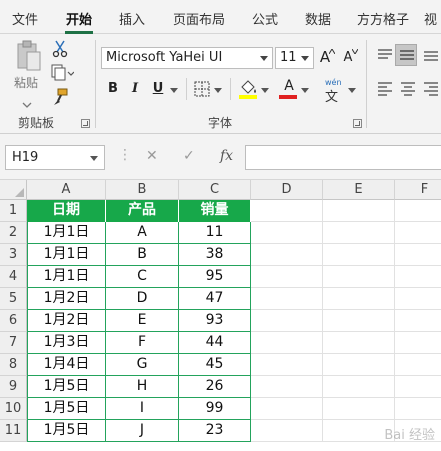 This screenshot has height=451, width=441. What do you see at coordinates (142, 233) in the screenshot?
I see `table-cell: A` at bounding box center [142, 233].